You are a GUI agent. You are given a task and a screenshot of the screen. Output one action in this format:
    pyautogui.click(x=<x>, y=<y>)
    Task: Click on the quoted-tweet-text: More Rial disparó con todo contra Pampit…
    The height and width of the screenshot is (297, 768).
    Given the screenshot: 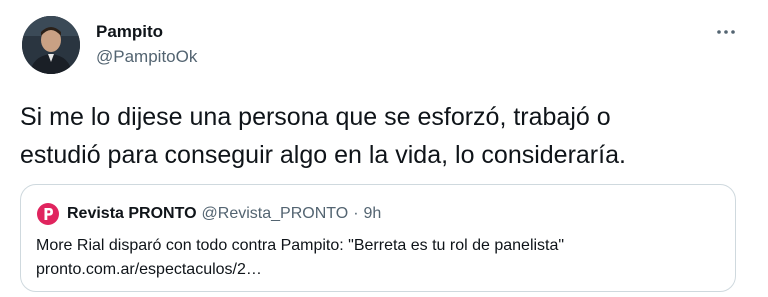 What is the action you would take?
    pyautogui.click(x=300, y=245)
    